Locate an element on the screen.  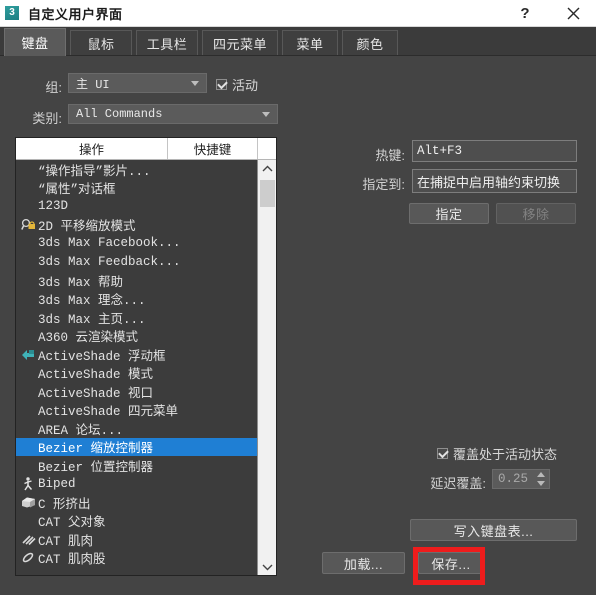
scrollbar-thumb is located at coordinates (267, 193).